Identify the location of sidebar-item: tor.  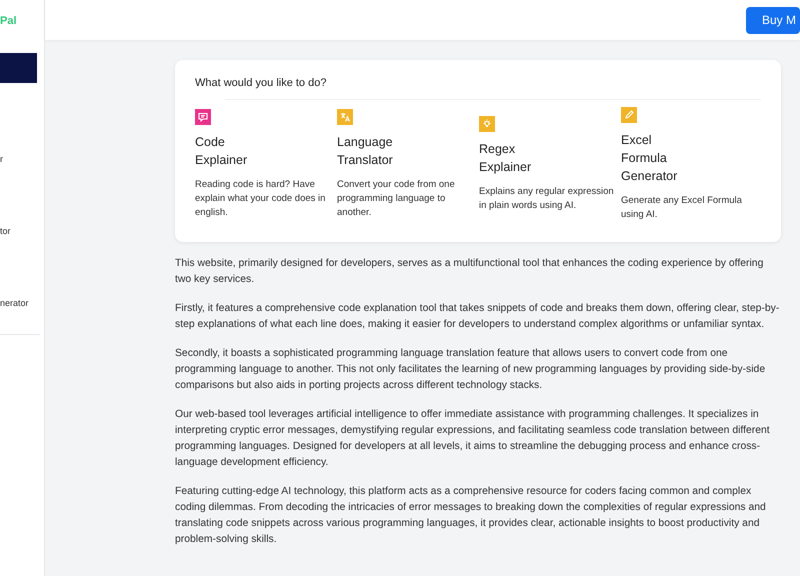
(22, 231).